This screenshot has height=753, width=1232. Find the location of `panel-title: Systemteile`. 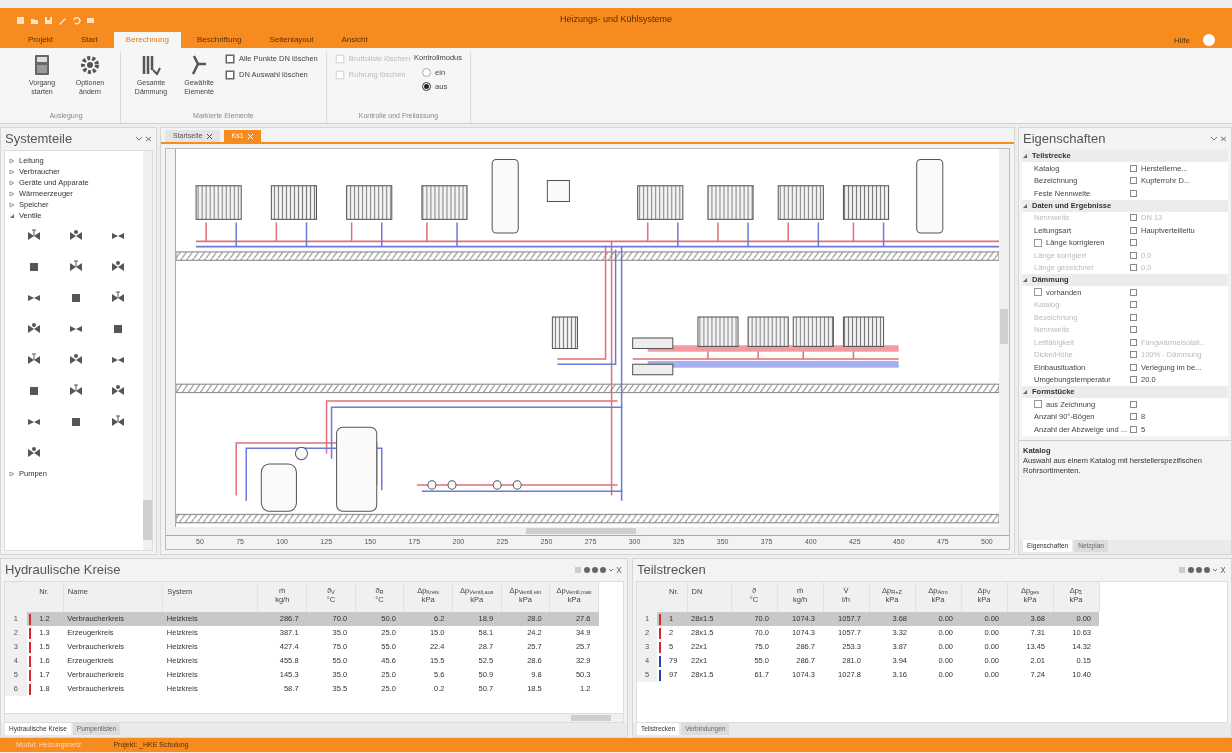

panel-title: Systemteile is located at coordinates (39, 139).